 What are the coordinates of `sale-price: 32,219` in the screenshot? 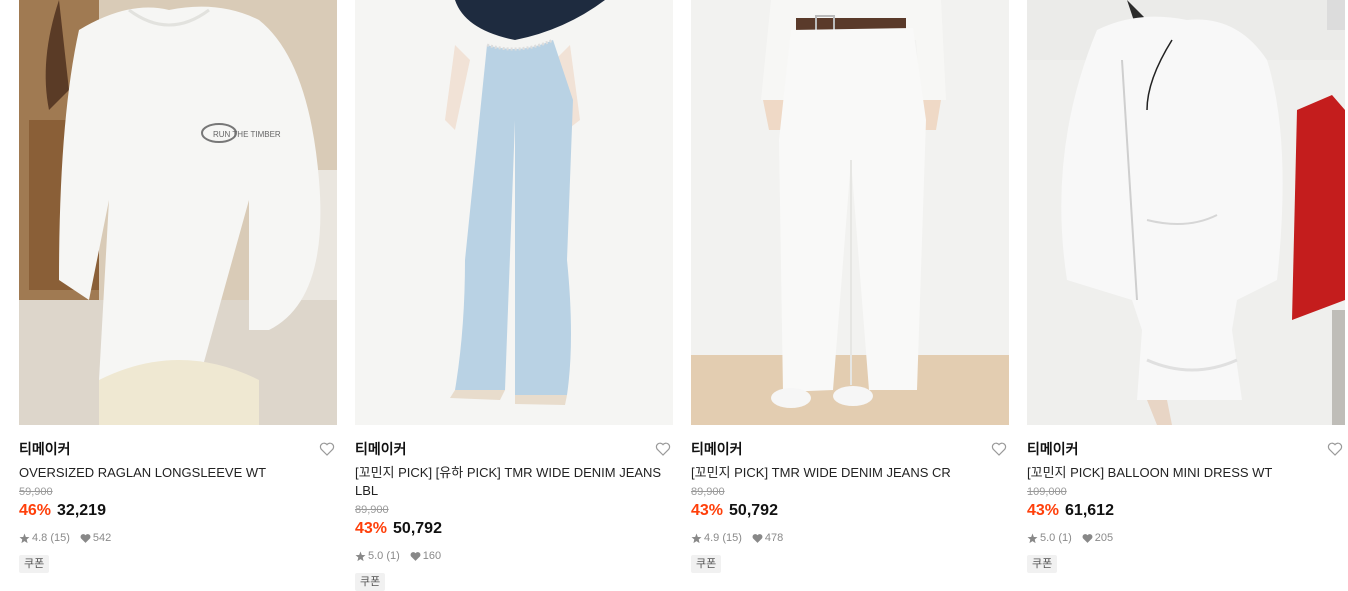 It's located at (81, 510).